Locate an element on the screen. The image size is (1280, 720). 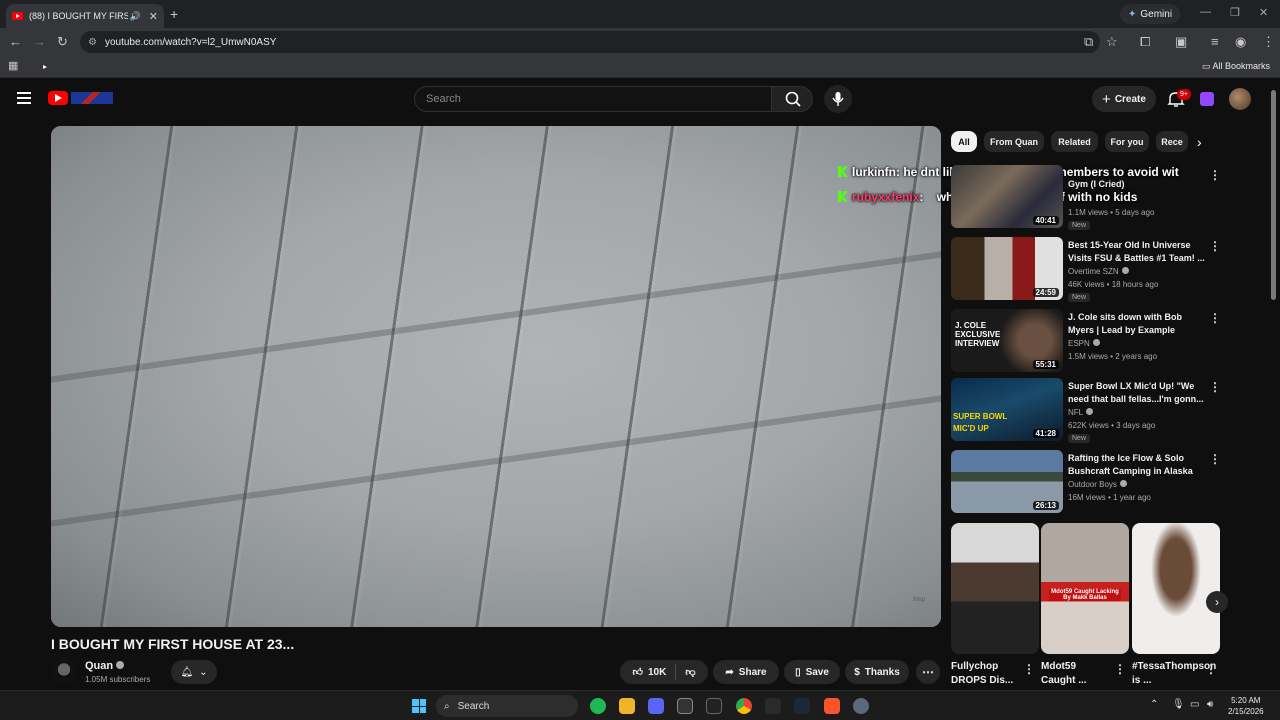
recommendation-title: Gym (I Cried) is located at coordinates (1137, 184).